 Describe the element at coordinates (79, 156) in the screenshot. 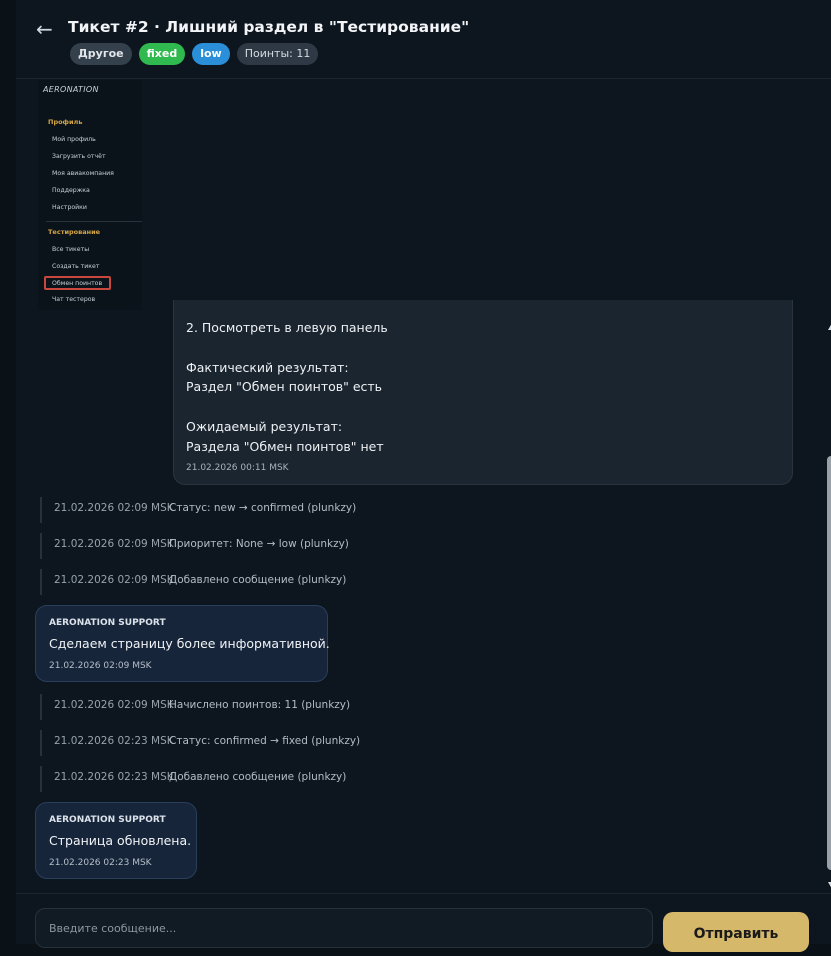

I see `attachment-item: Загрузить отчёт` at that location.